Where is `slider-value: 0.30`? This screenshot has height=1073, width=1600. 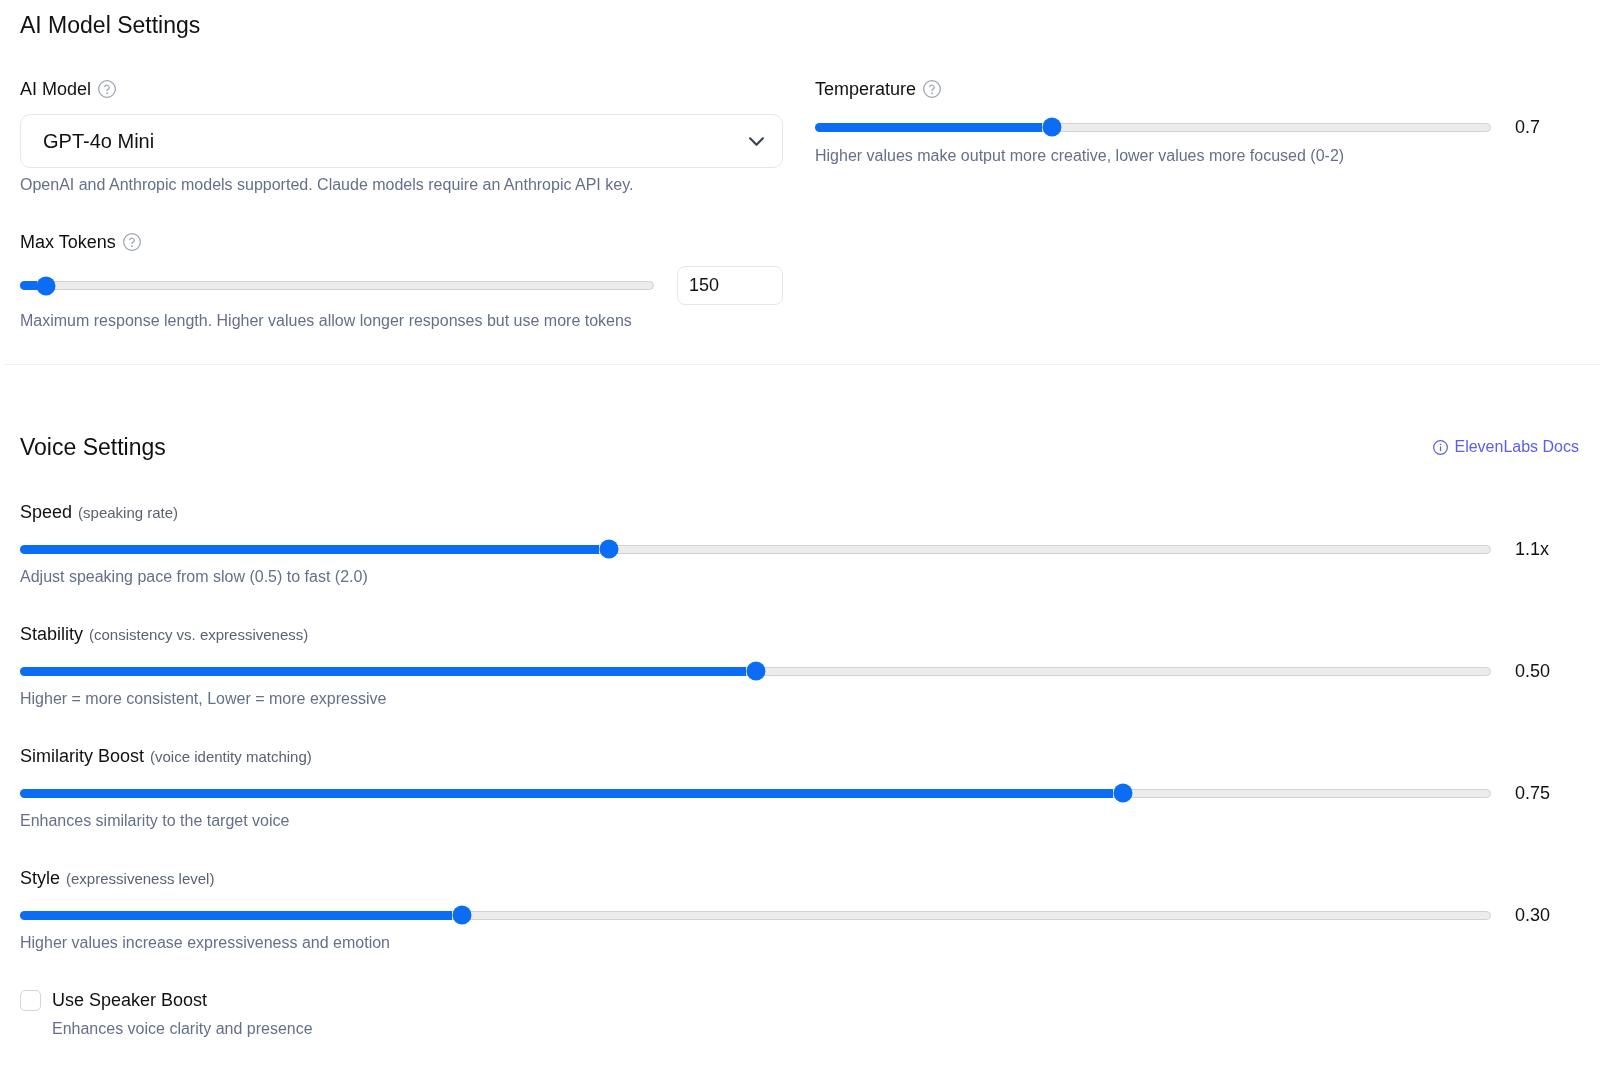 slider-value: 0.30 is located at coordinates (1533, 915).